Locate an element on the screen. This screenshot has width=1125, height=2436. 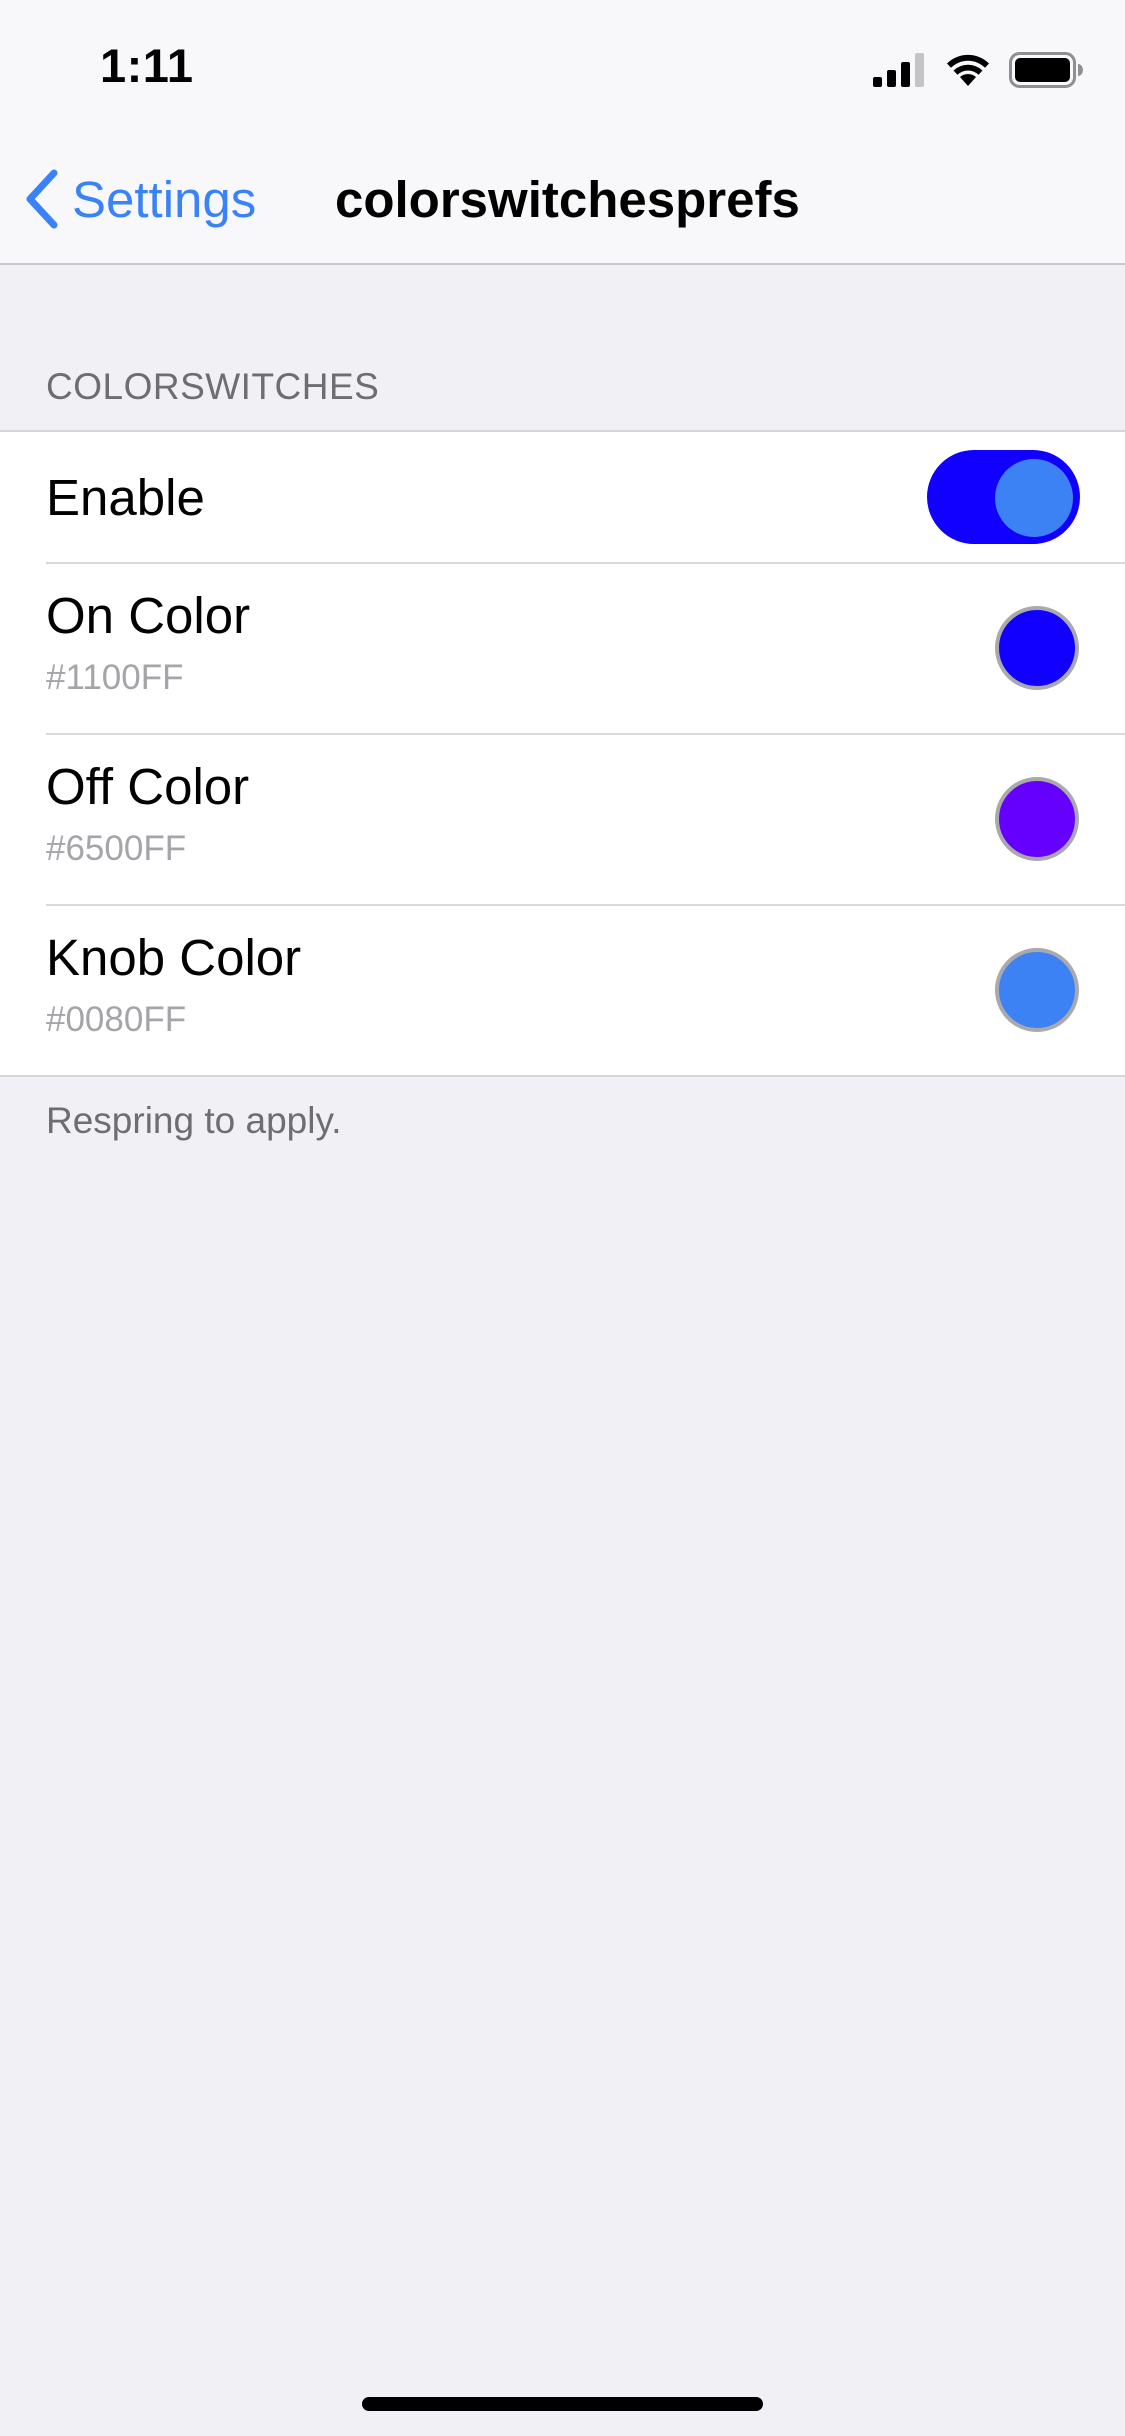
enable-toggle is located at coordinates (1003, 497).